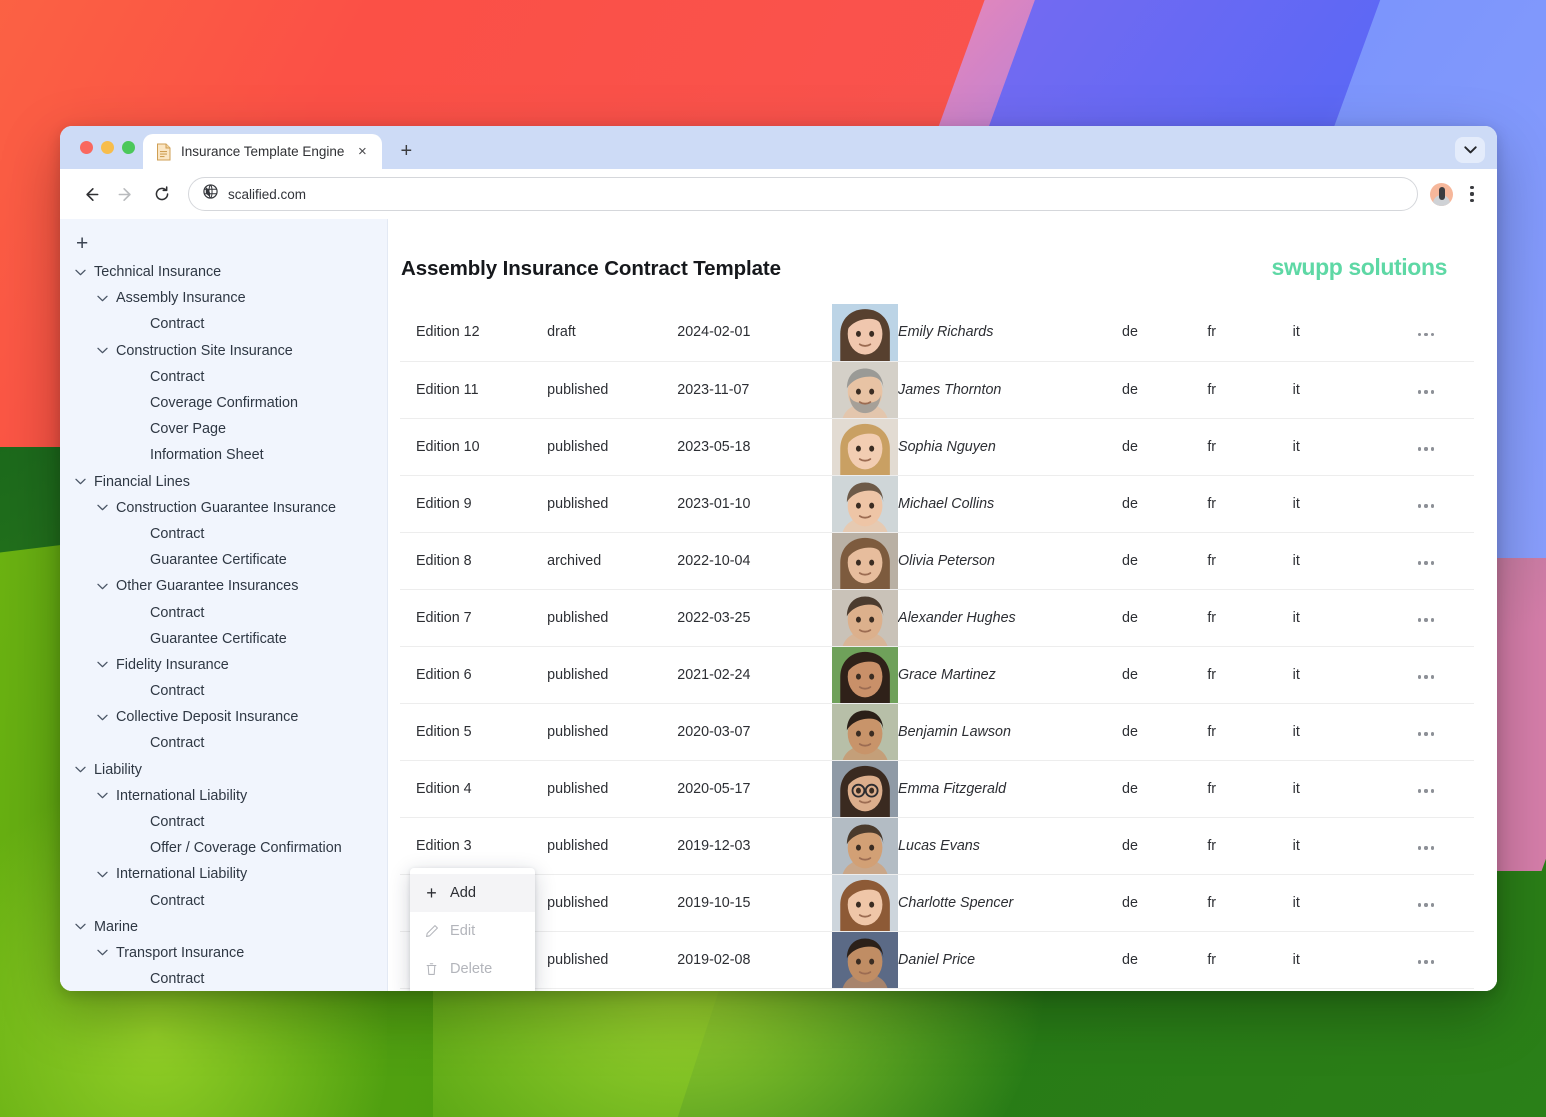  What do you see at coordinates (223, 272) in the screenshot?
I see `tree-item-technical-insurance: Technical Insurance` at bounding box center [223, 272].